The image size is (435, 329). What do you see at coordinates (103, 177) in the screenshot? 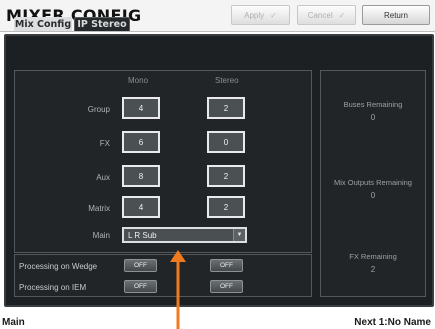
I see `row-label-aux: Aux` at bounding box center [103, 177].